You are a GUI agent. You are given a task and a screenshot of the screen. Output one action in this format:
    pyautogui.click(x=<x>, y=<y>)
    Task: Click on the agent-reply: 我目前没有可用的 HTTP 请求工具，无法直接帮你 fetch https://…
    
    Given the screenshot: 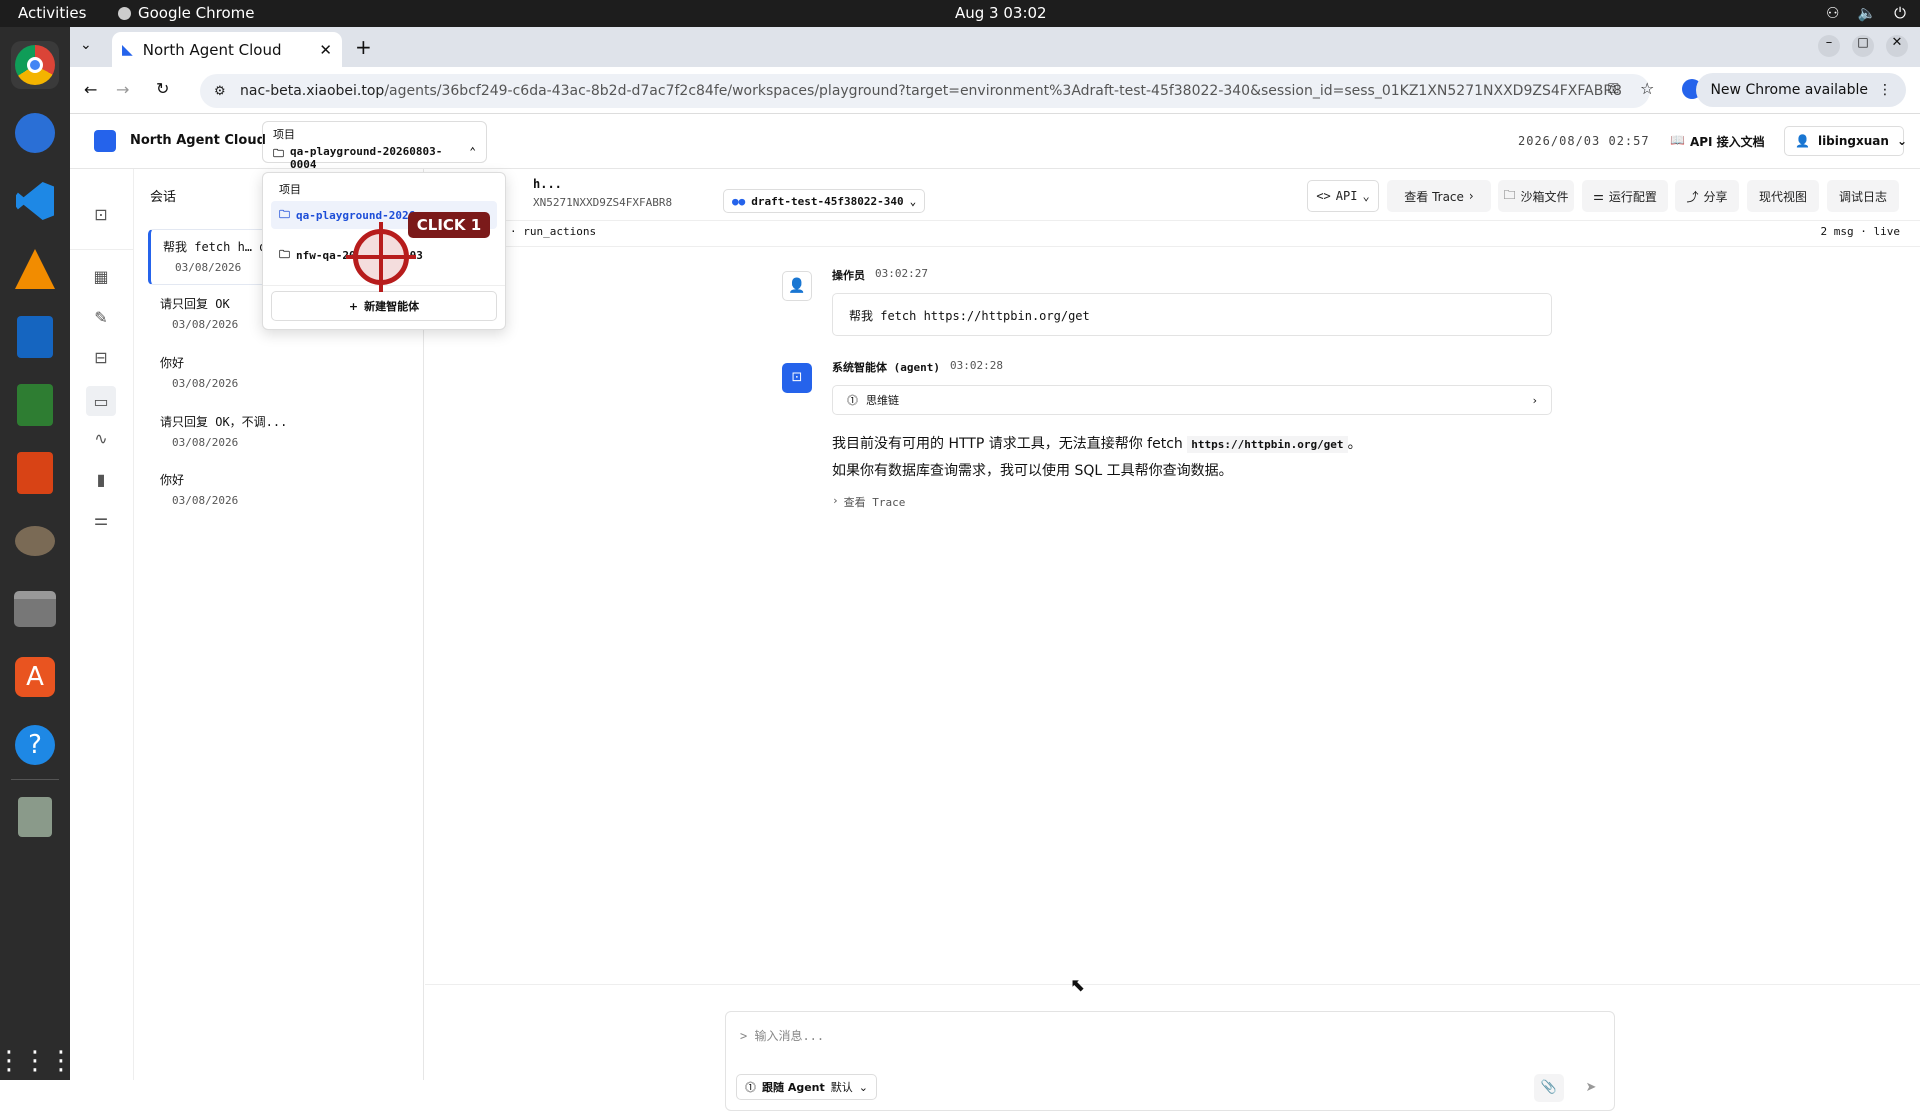 What is the action you would take?
    pyautogui.click(x=1097, y=457)
    